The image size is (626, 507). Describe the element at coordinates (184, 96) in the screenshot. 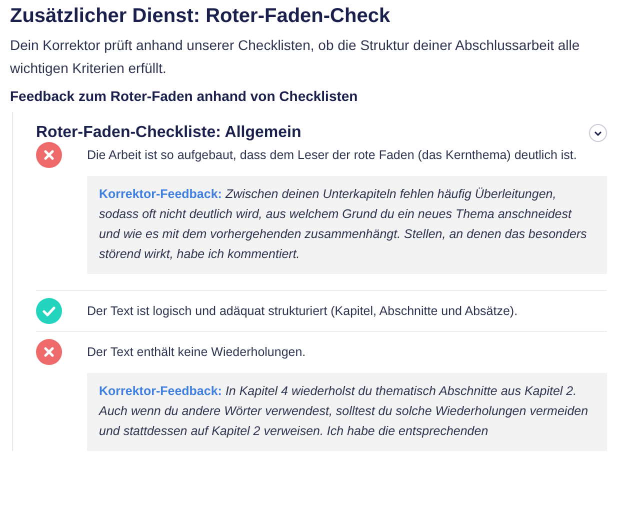

I see `section-heading: Feedback zum Roter-Faden anhand von Checklisten` at that location.